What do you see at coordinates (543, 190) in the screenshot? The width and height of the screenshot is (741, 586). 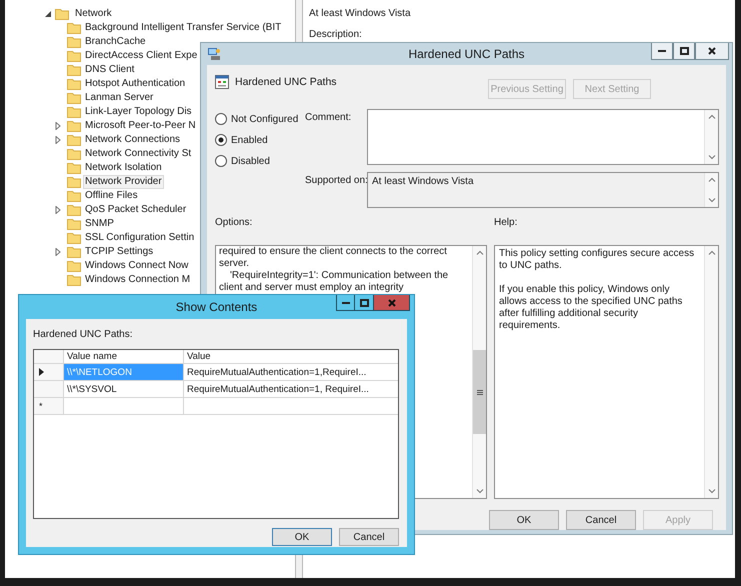 I see `supported-on-field: At least Windows Vista` at bounding box center [543, 190].